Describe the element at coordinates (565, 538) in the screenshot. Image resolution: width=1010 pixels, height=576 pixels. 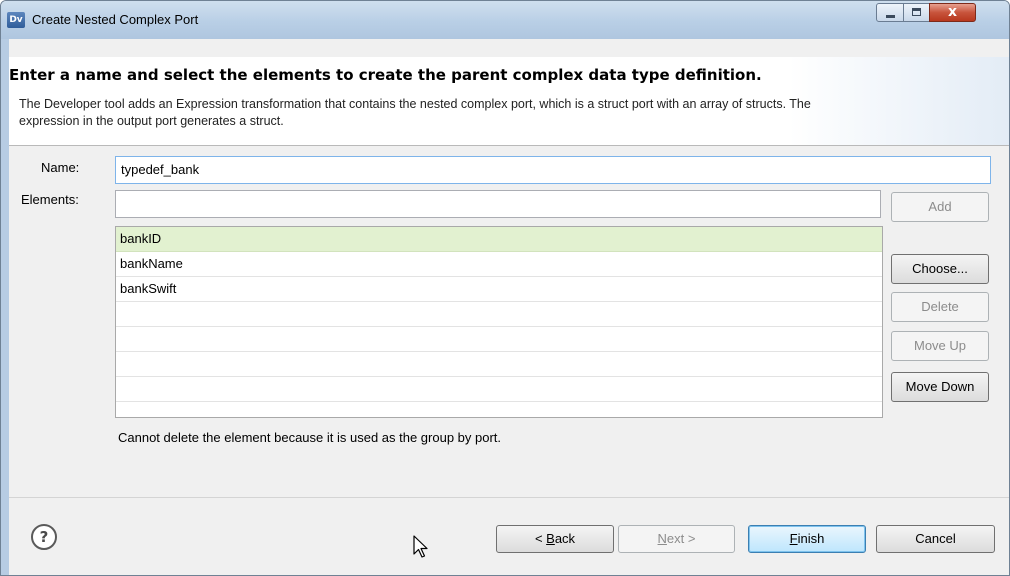
I see `back-button-label: ack` at that location.